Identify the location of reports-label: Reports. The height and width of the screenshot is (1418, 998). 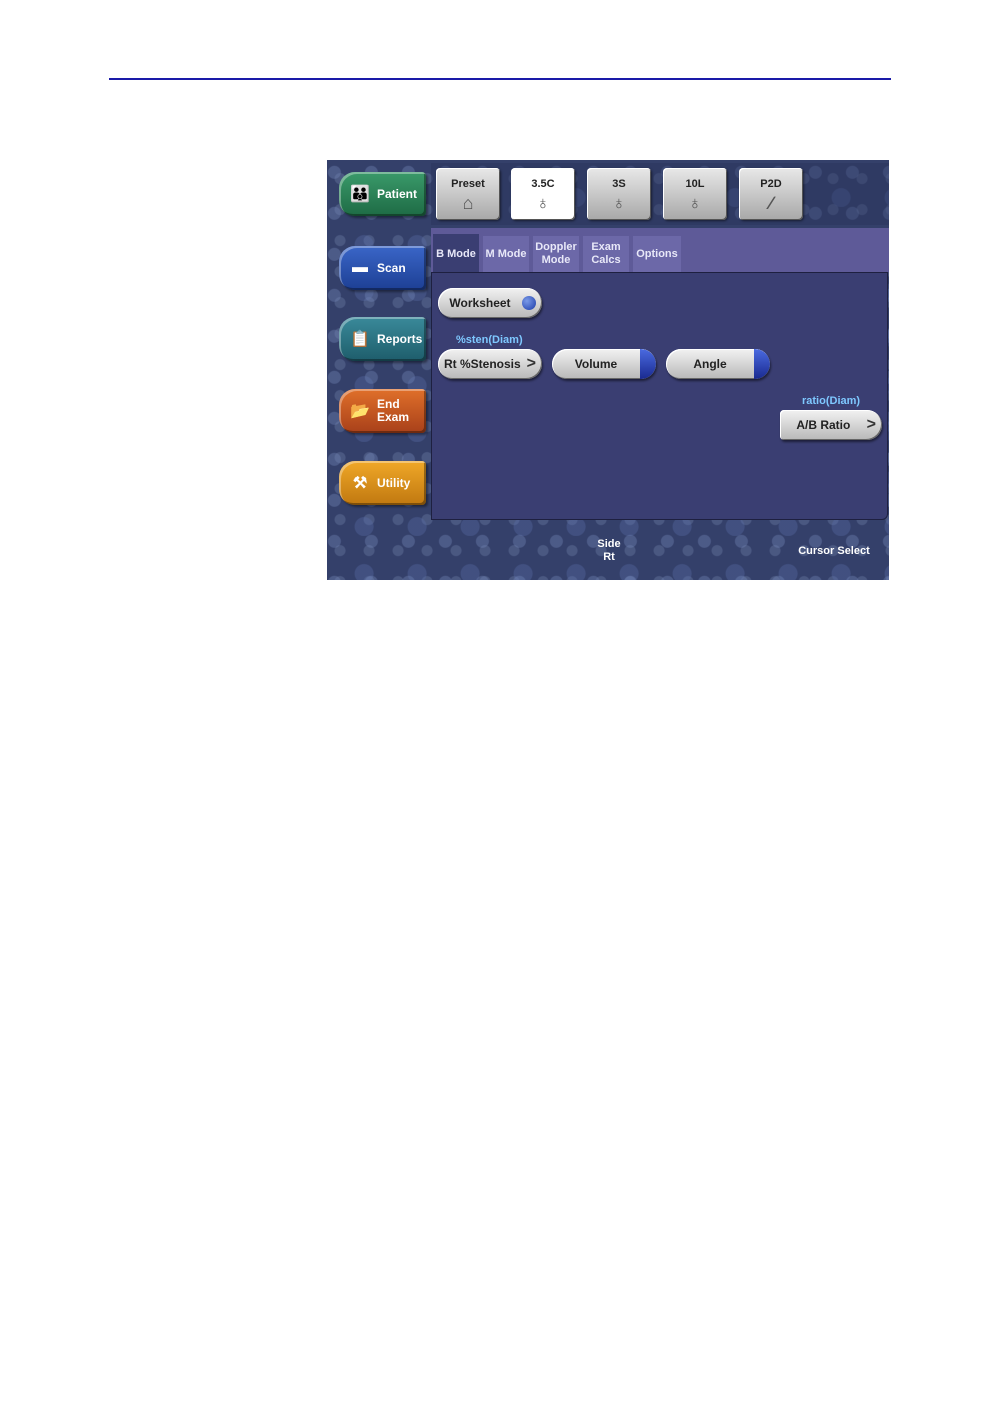
(400, 338).